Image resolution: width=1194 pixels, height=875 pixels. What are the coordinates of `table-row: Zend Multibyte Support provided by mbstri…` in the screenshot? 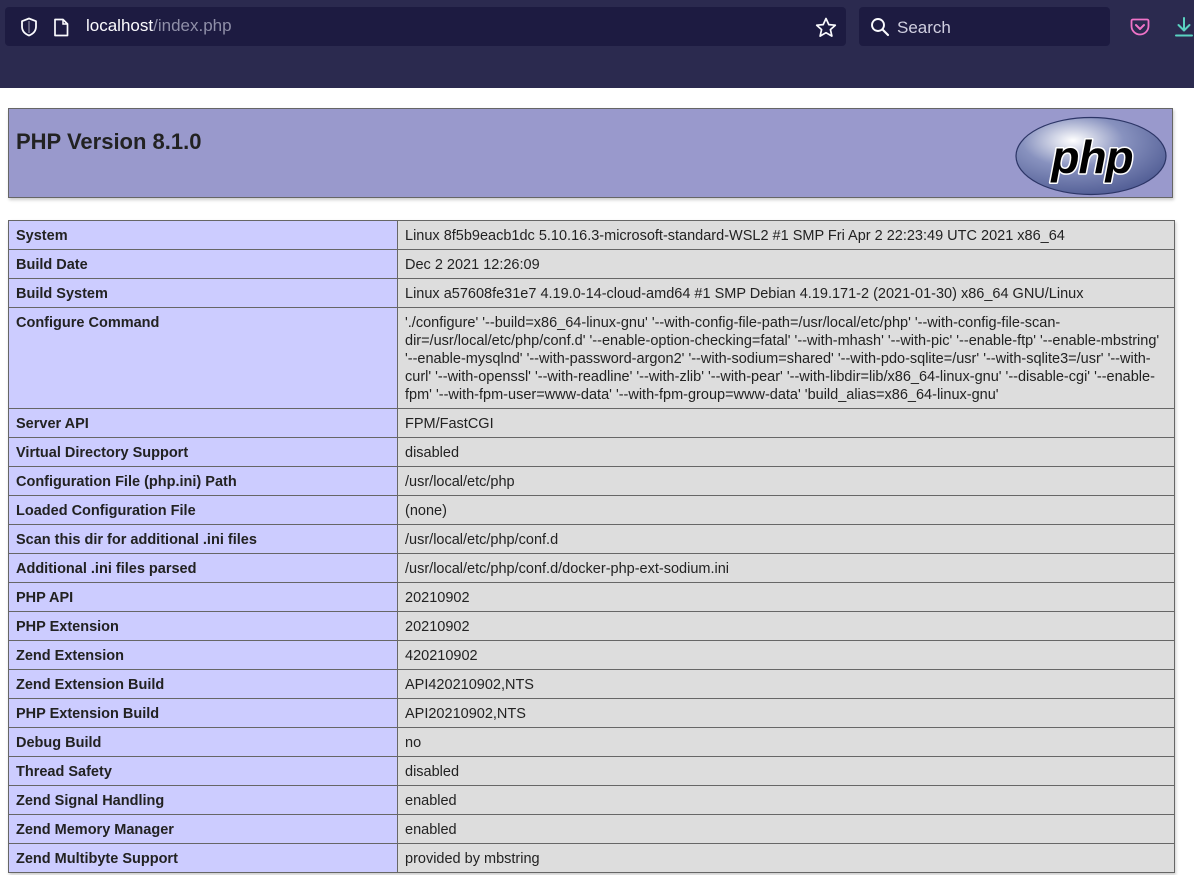 It's located at (591, 858).